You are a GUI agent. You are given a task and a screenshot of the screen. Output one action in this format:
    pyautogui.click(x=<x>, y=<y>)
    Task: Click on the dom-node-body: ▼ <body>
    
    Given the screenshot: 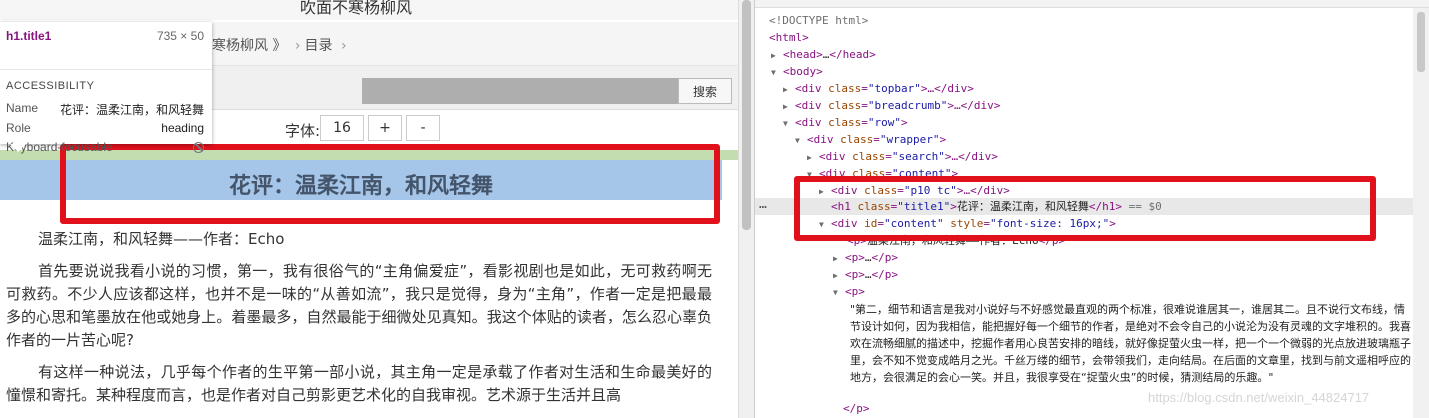 What is the action you would take?
    pyautogui.click(x=797, y=71)
    